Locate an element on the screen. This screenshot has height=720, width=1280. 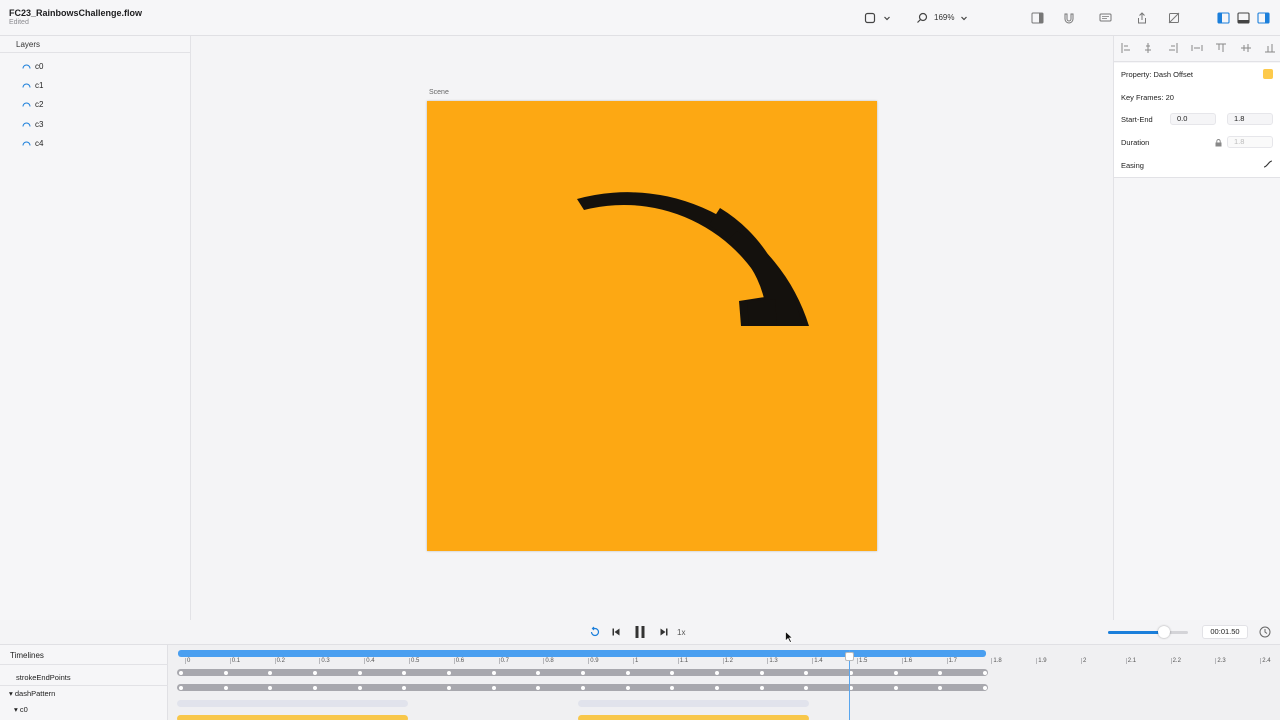
align-center-icon is located at coordinates (1148, 48).